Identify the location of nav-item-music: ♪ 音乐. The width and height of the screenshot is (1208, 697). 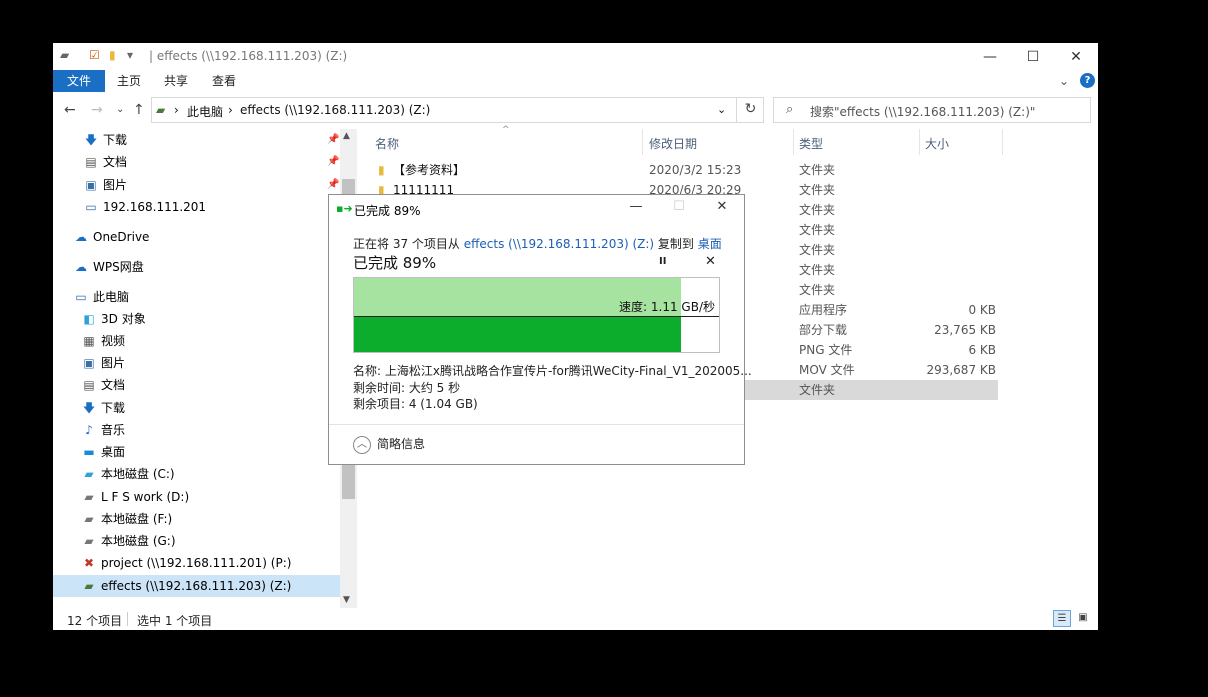
(103, 430).